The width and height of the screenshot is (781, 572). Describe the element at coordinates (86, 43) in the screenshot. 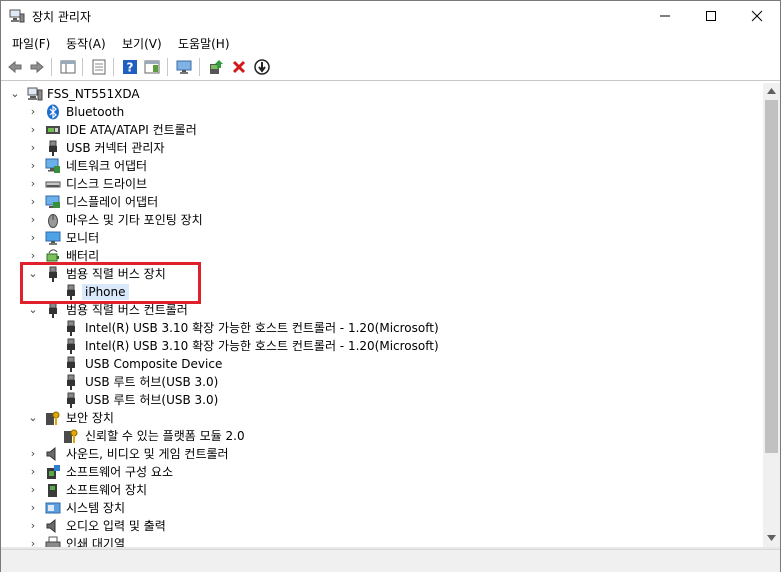

I see `menu-action: 동작(A)` at that location.